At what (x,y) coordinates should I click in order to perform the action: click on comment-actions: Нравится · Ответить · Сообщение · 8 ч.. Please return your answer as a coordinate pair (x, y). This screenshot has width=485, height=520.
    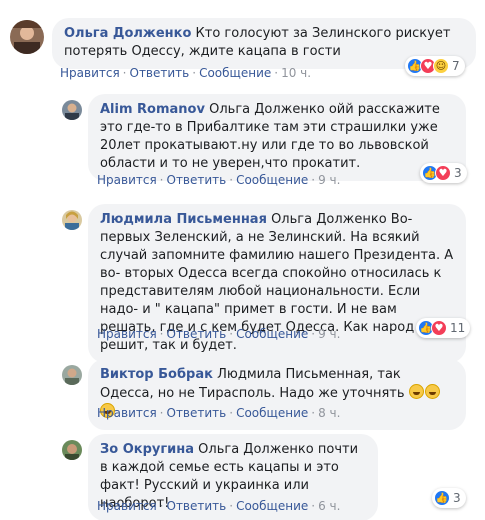
    Looking at the image, I should click on (219, 413).